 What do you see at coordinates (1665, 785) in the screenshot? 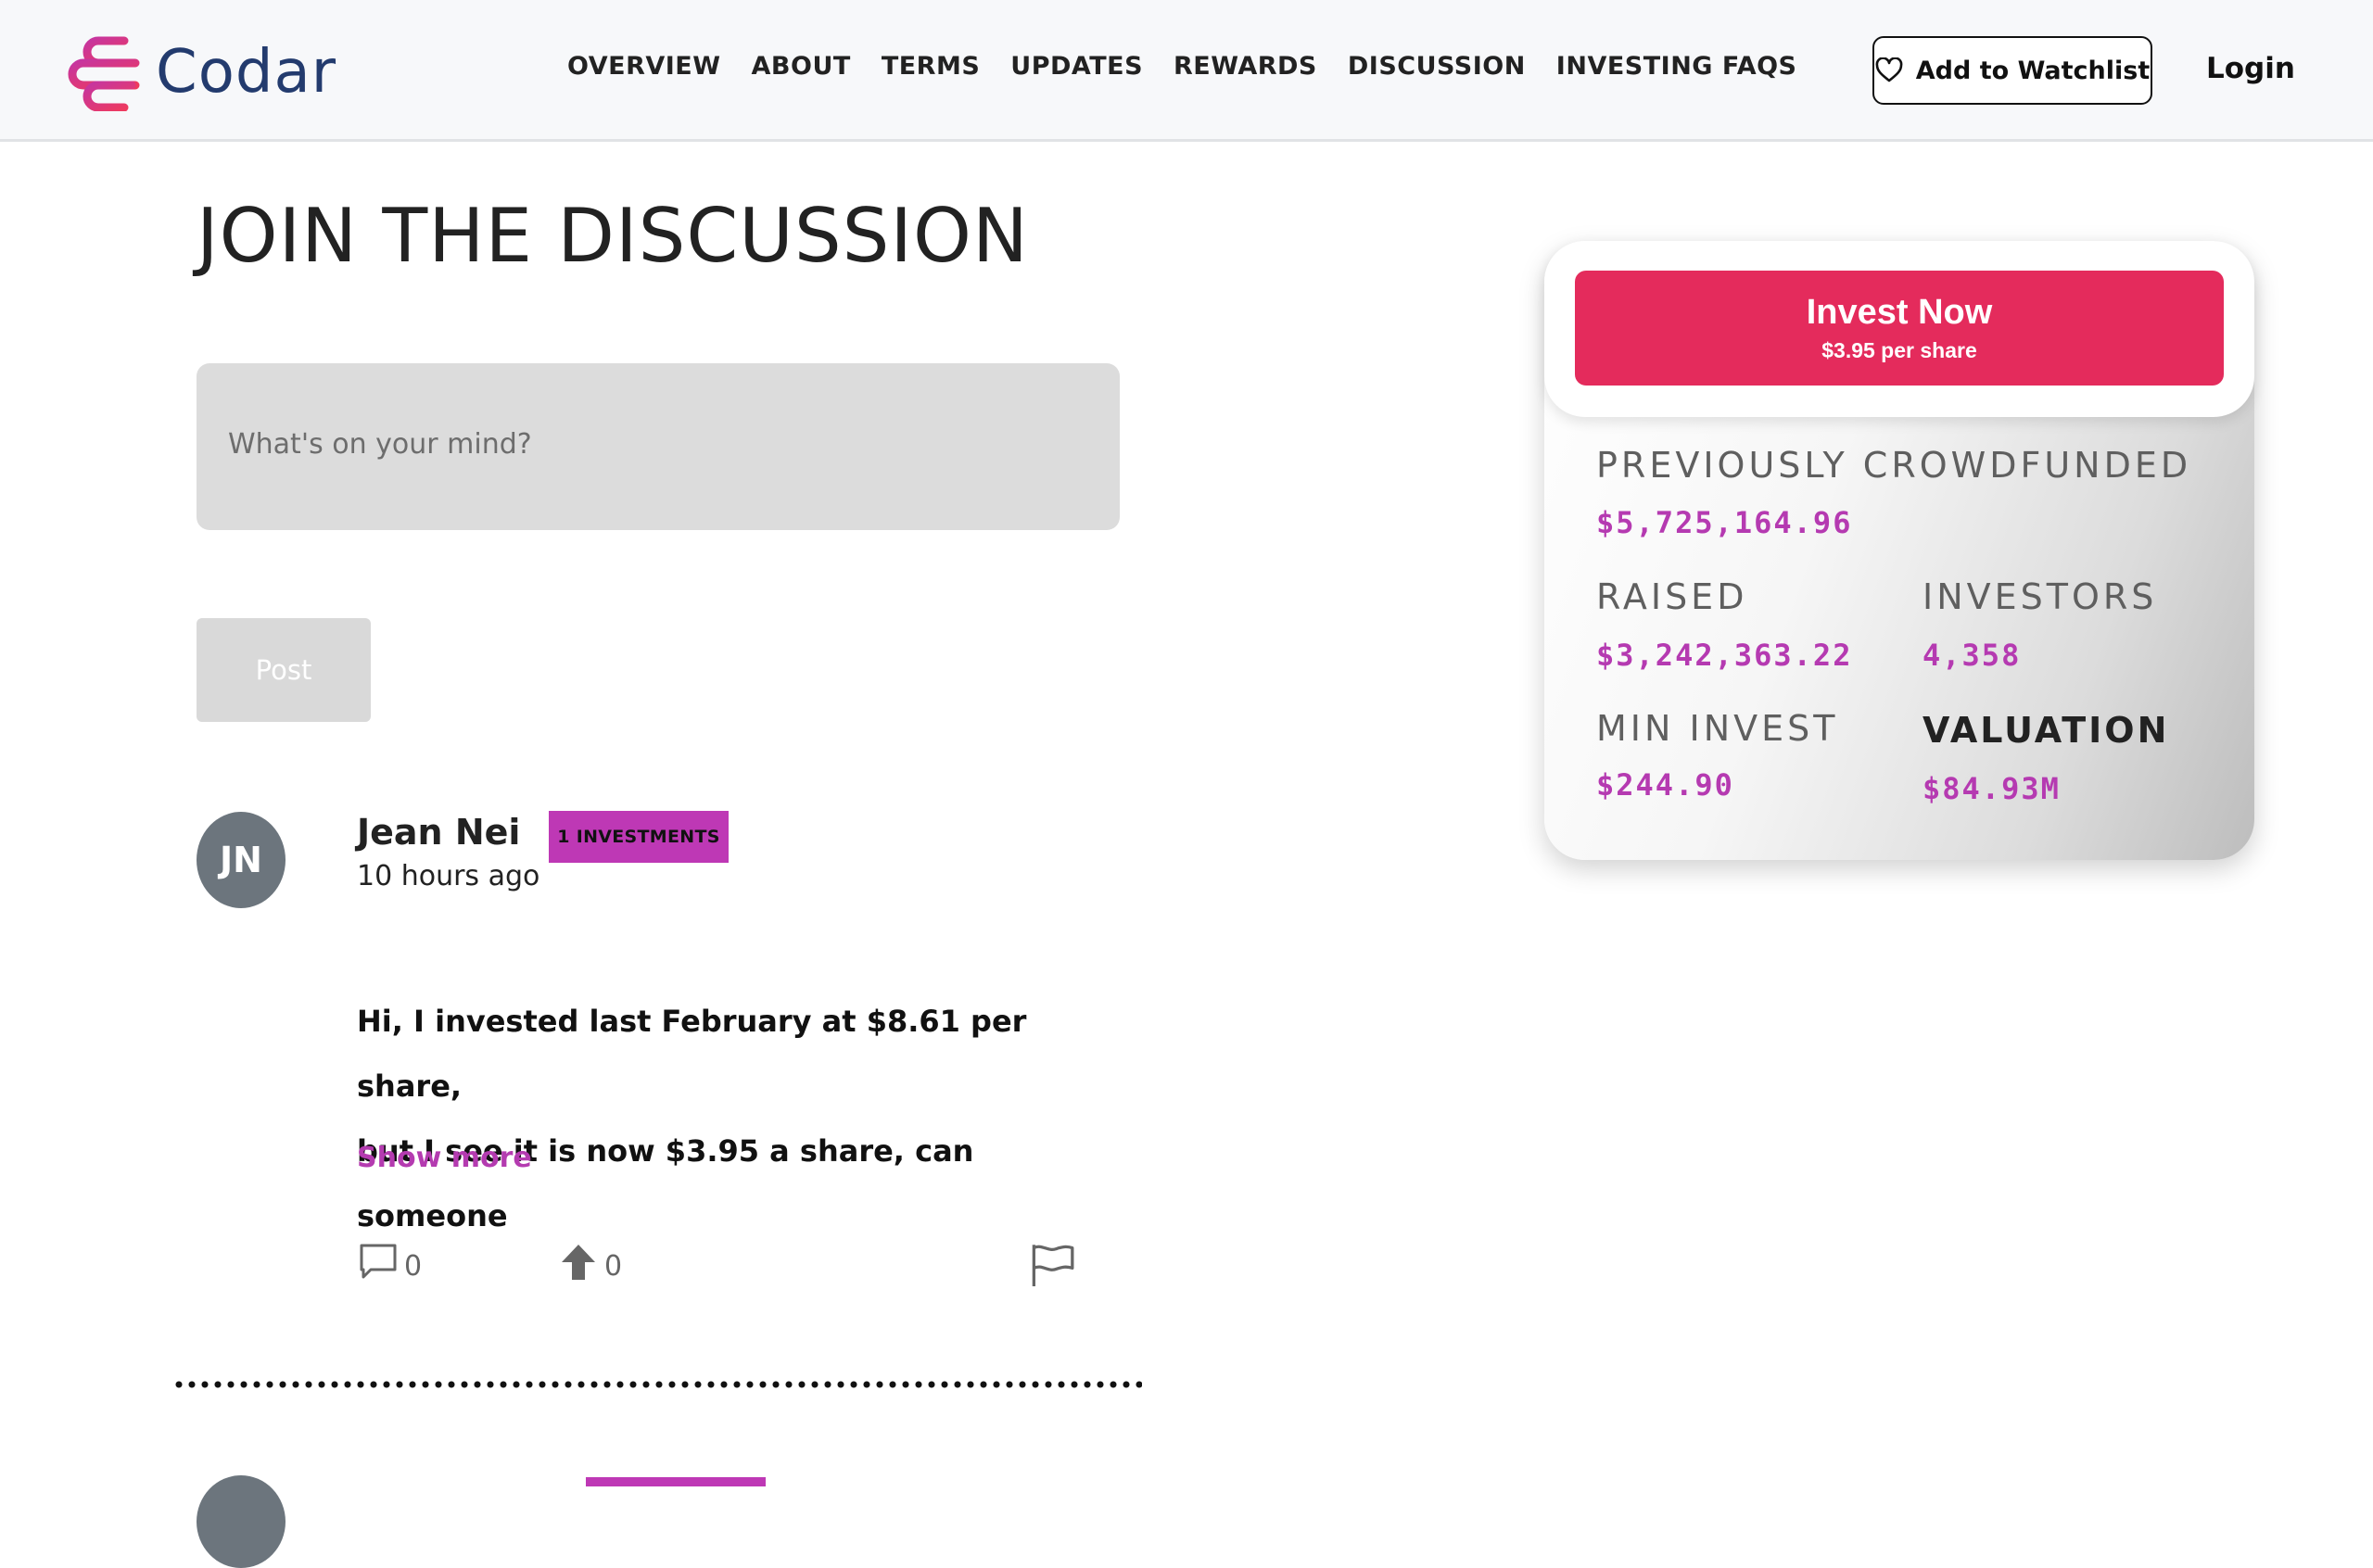
I see `min-invest-value: $244.90` at bounding box center [1665, 785].